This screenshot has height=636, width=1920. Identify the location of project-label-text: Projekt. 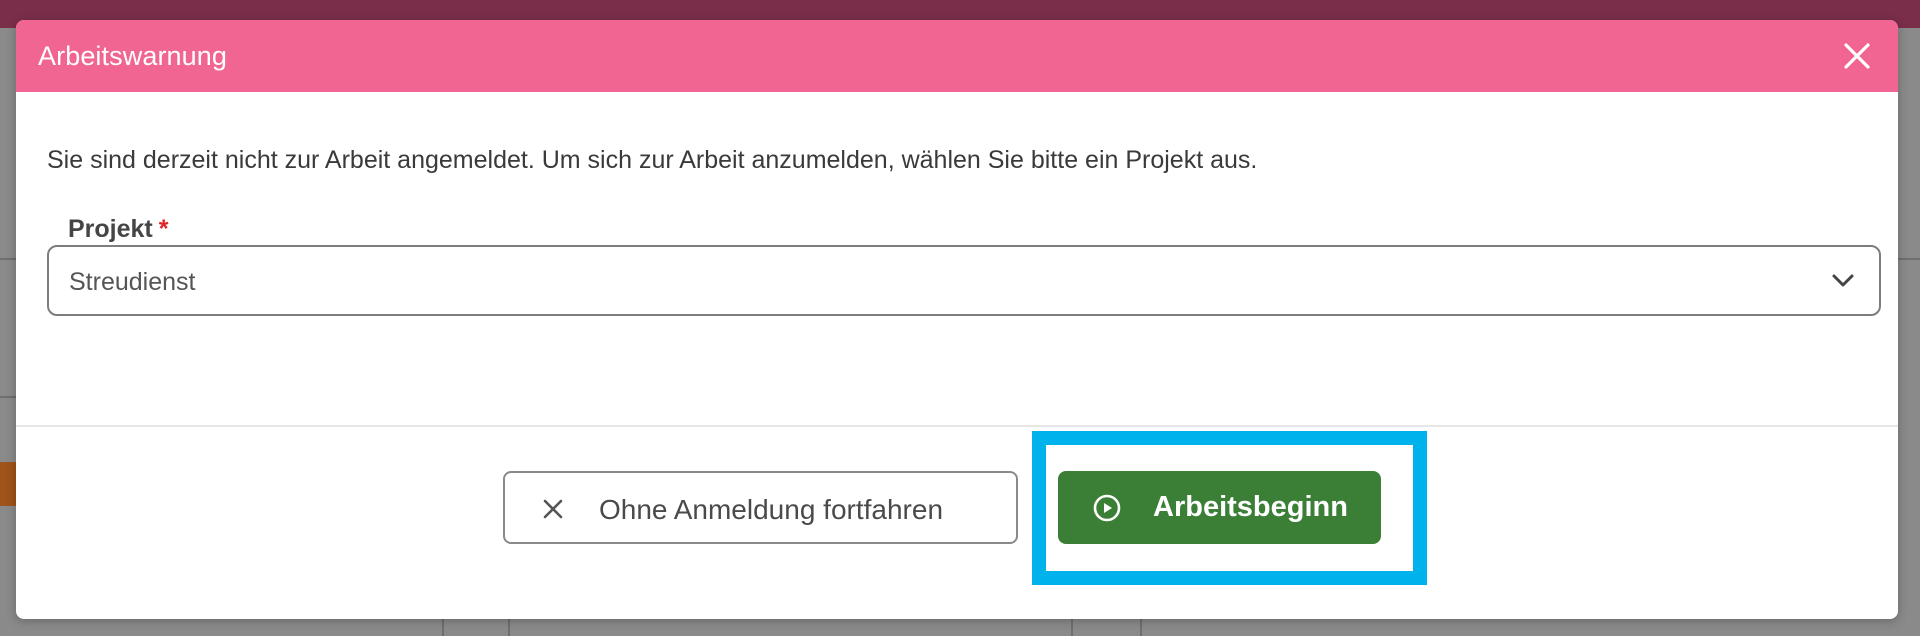
(110, 229).